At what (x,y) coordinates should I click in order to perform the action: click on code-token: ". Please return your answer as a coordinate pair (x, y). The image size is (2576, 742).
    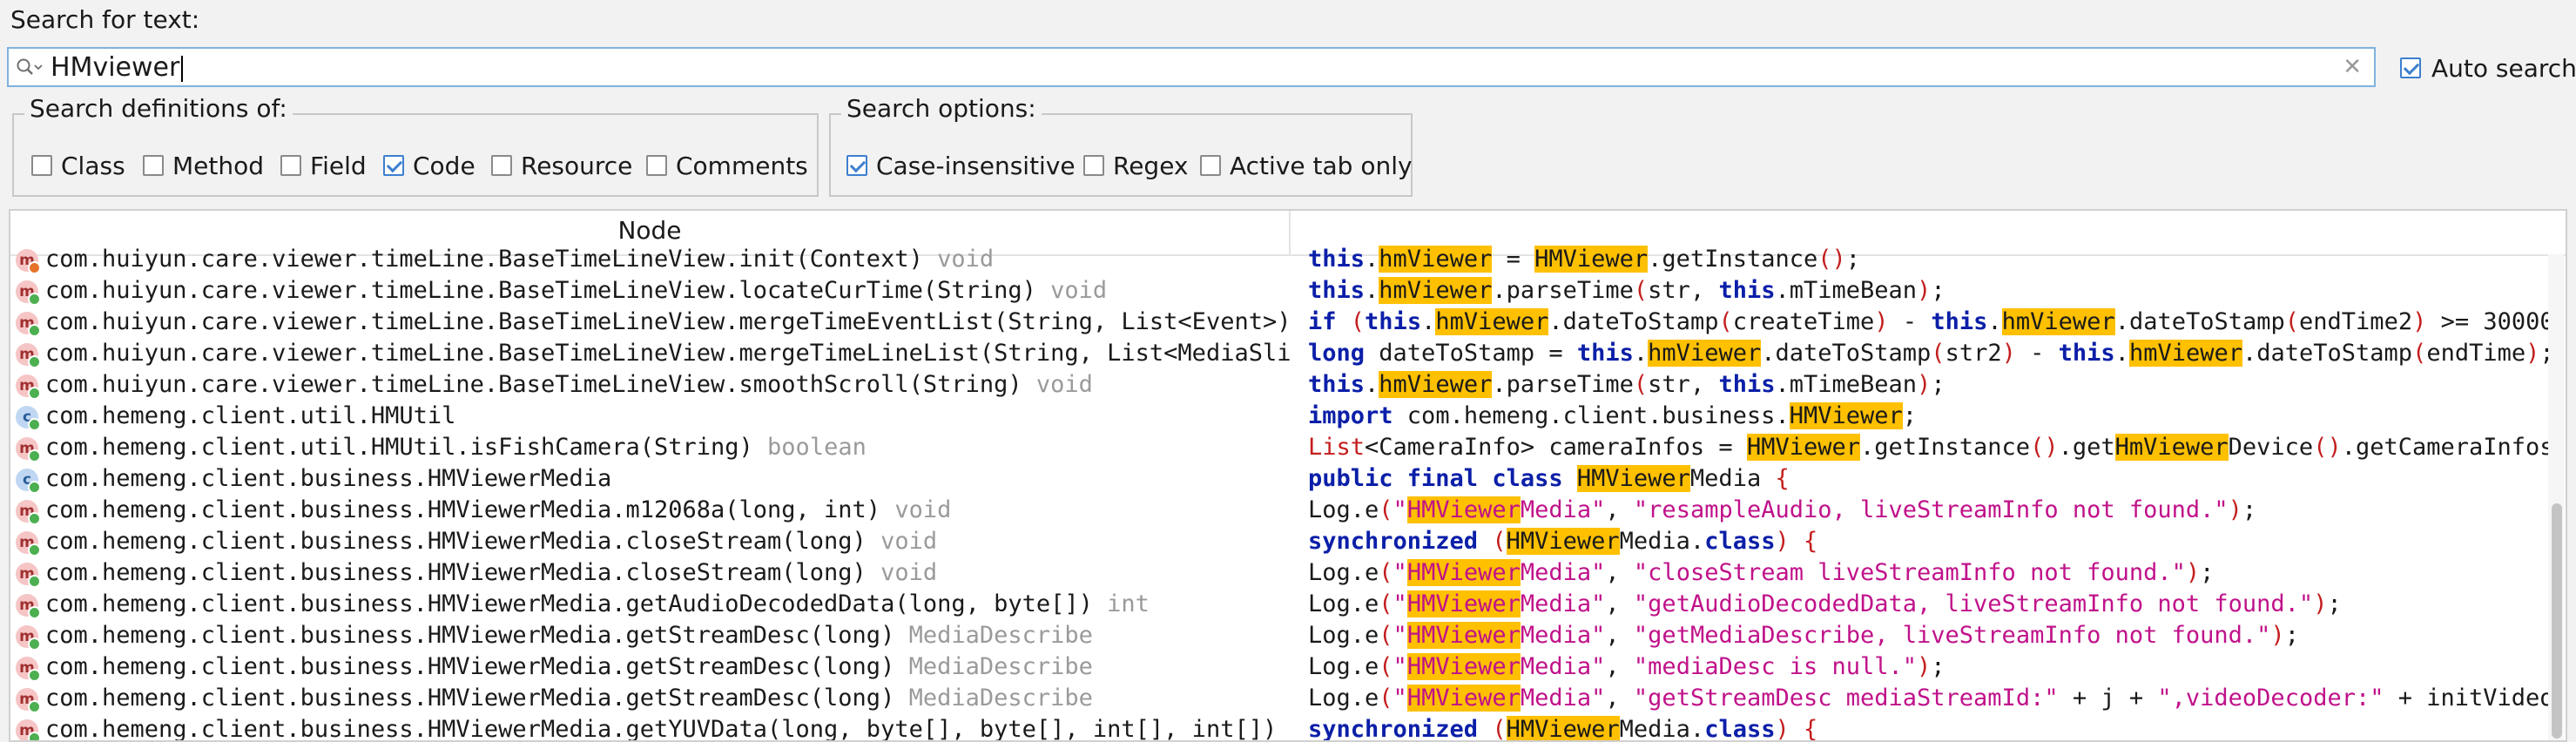
    Looking at the image, I should click on (1400, 572).